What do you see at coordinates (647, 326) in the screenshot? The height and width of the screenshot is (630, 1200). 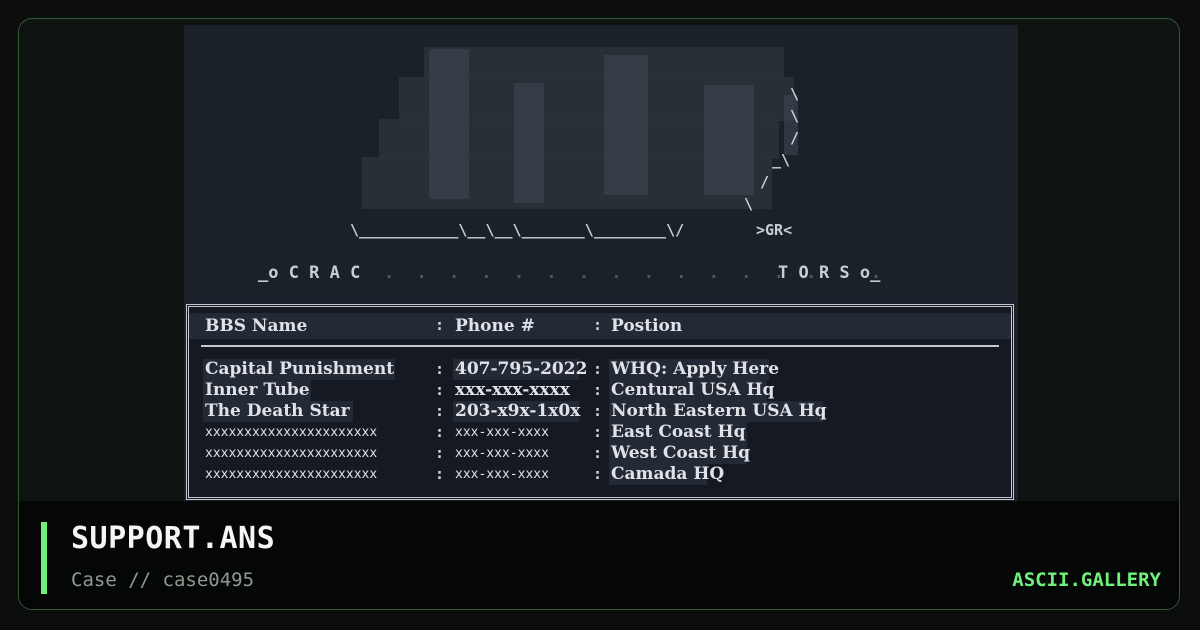 I see `header-position: Postion` at bounding box center [647, 326].